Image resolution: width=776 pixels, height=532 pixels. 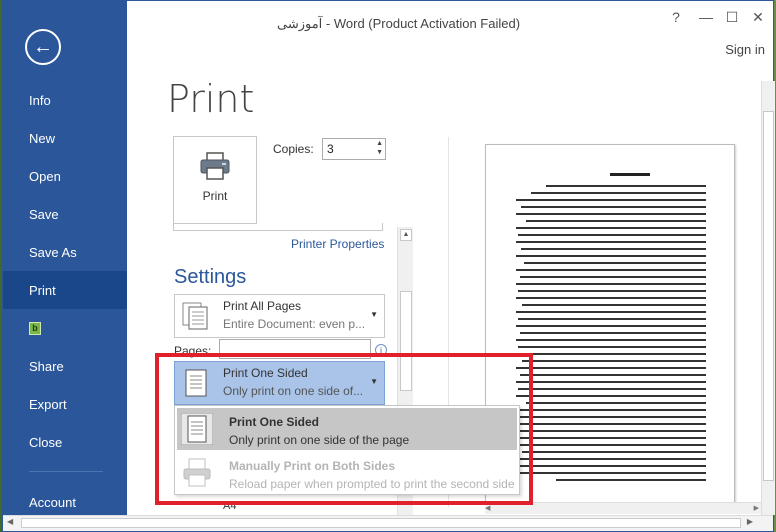 What do you see at coordinates (379, 152) in the screenshot?
I see `spin-down-icon: ▼` at bounding box center [379, 152].